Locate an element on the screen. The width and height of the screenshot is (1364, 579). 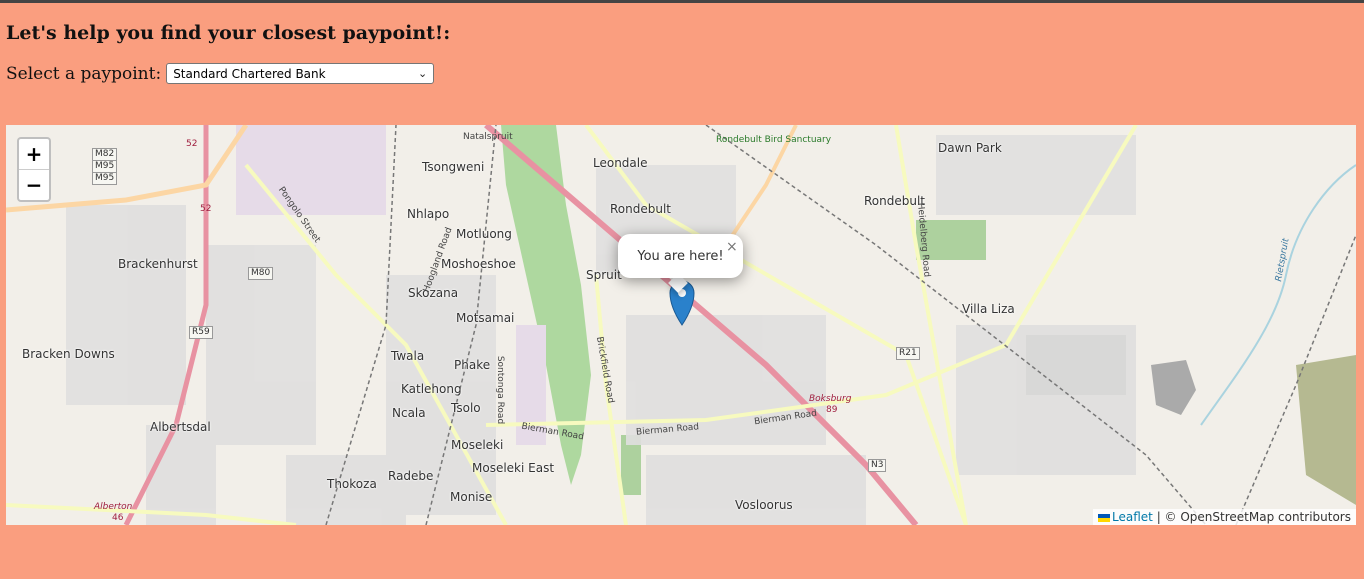
quarry-area is located at coordinates (1326, 430).